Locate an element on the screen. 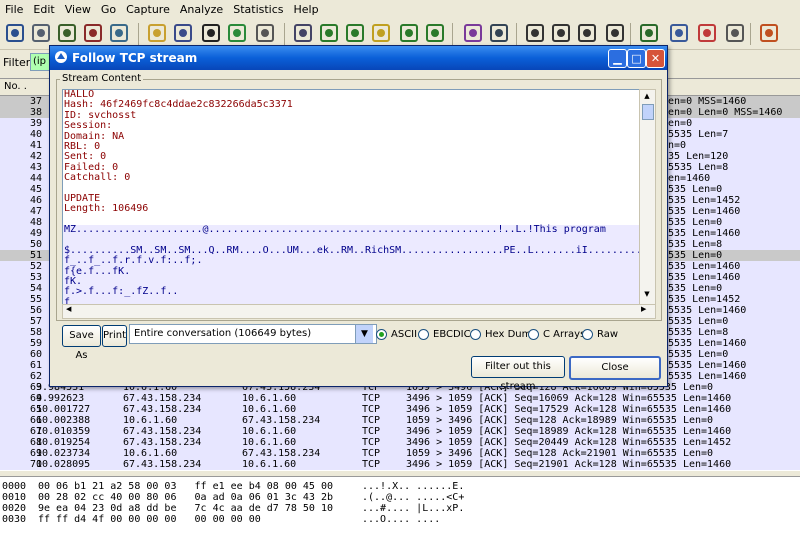  cell-dst: 67.43.158.234 is located at coordinates (281, 453).